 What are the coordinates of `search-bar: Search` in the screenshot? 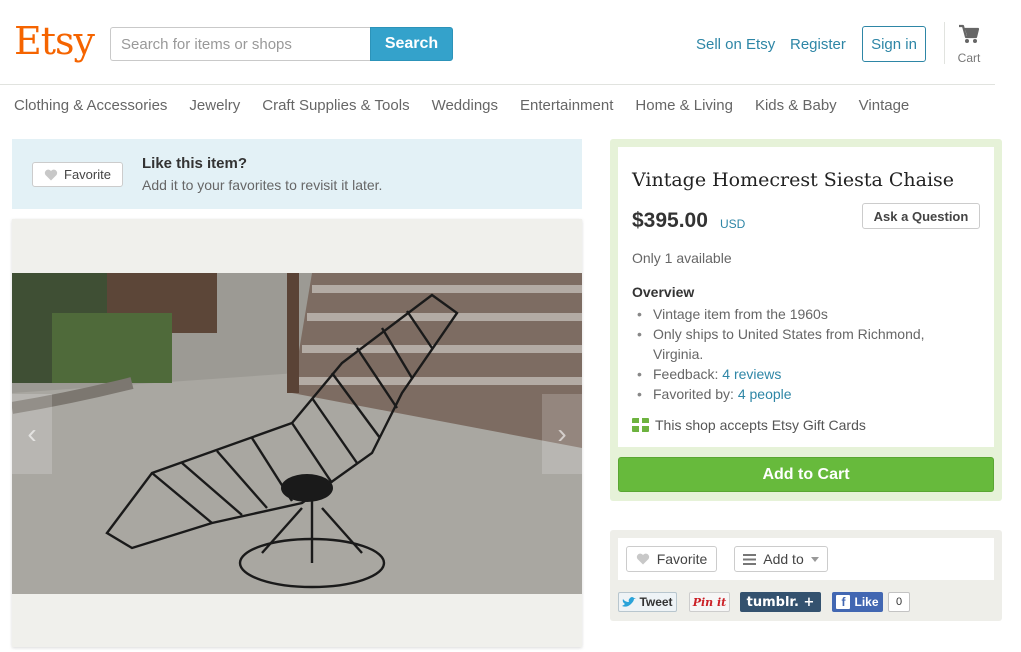 It's located at (281, 44).